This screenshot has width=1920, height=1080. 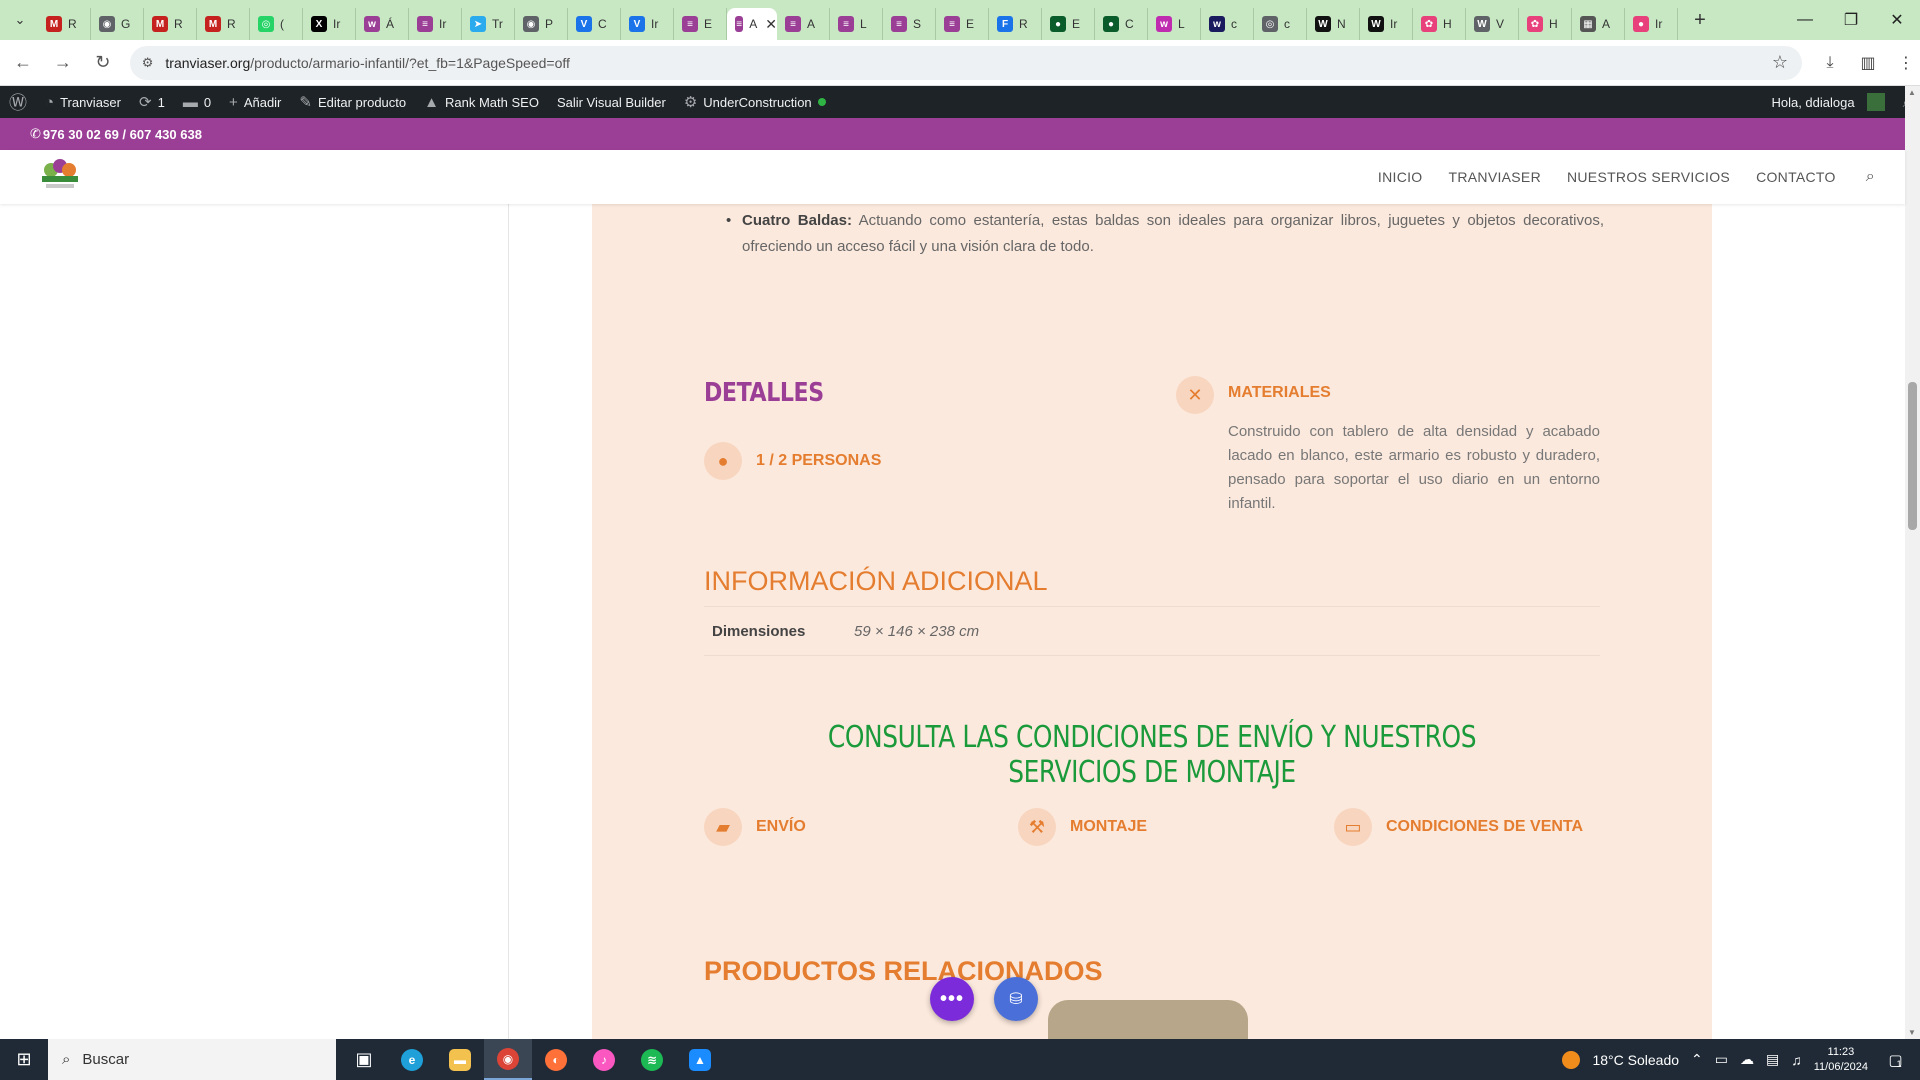 What do you see at coordinates (803, 24) in the screenshot?
I see `browser-tab: ≡ A` at bounding box center [803, 24].